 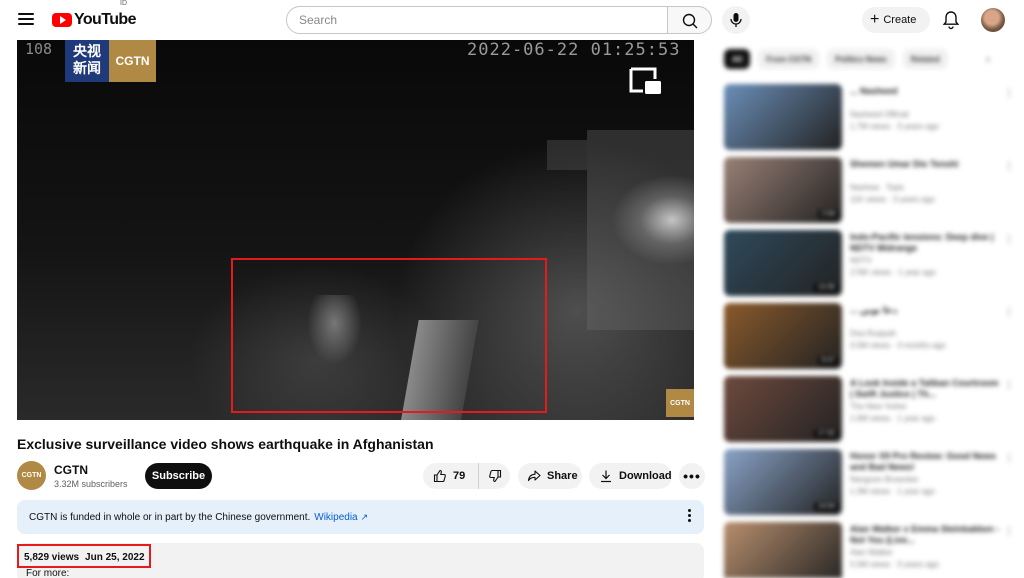 What do you see at coordinates (925, 97) in the screenshot?
I see `recommendation-title: ... Nasheed` at bounding box center [925, 97].